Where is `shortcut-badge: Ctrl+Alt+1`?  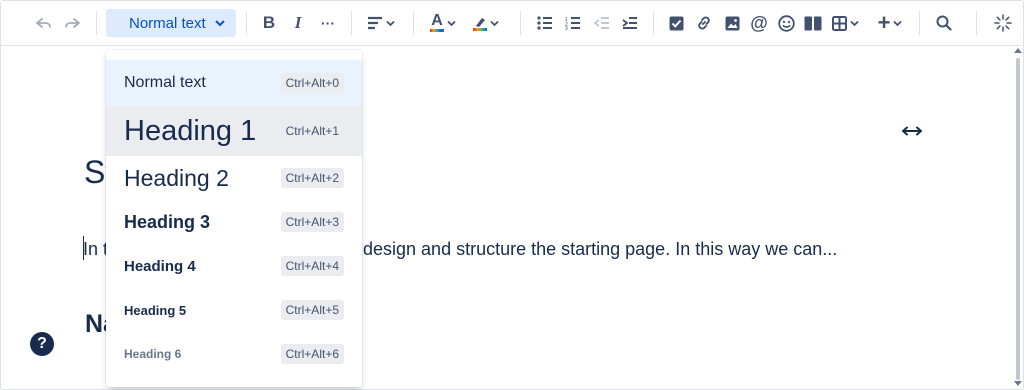 shortcut-badge: Ctrl+Alt+1 is located at coordinates (312, 131).